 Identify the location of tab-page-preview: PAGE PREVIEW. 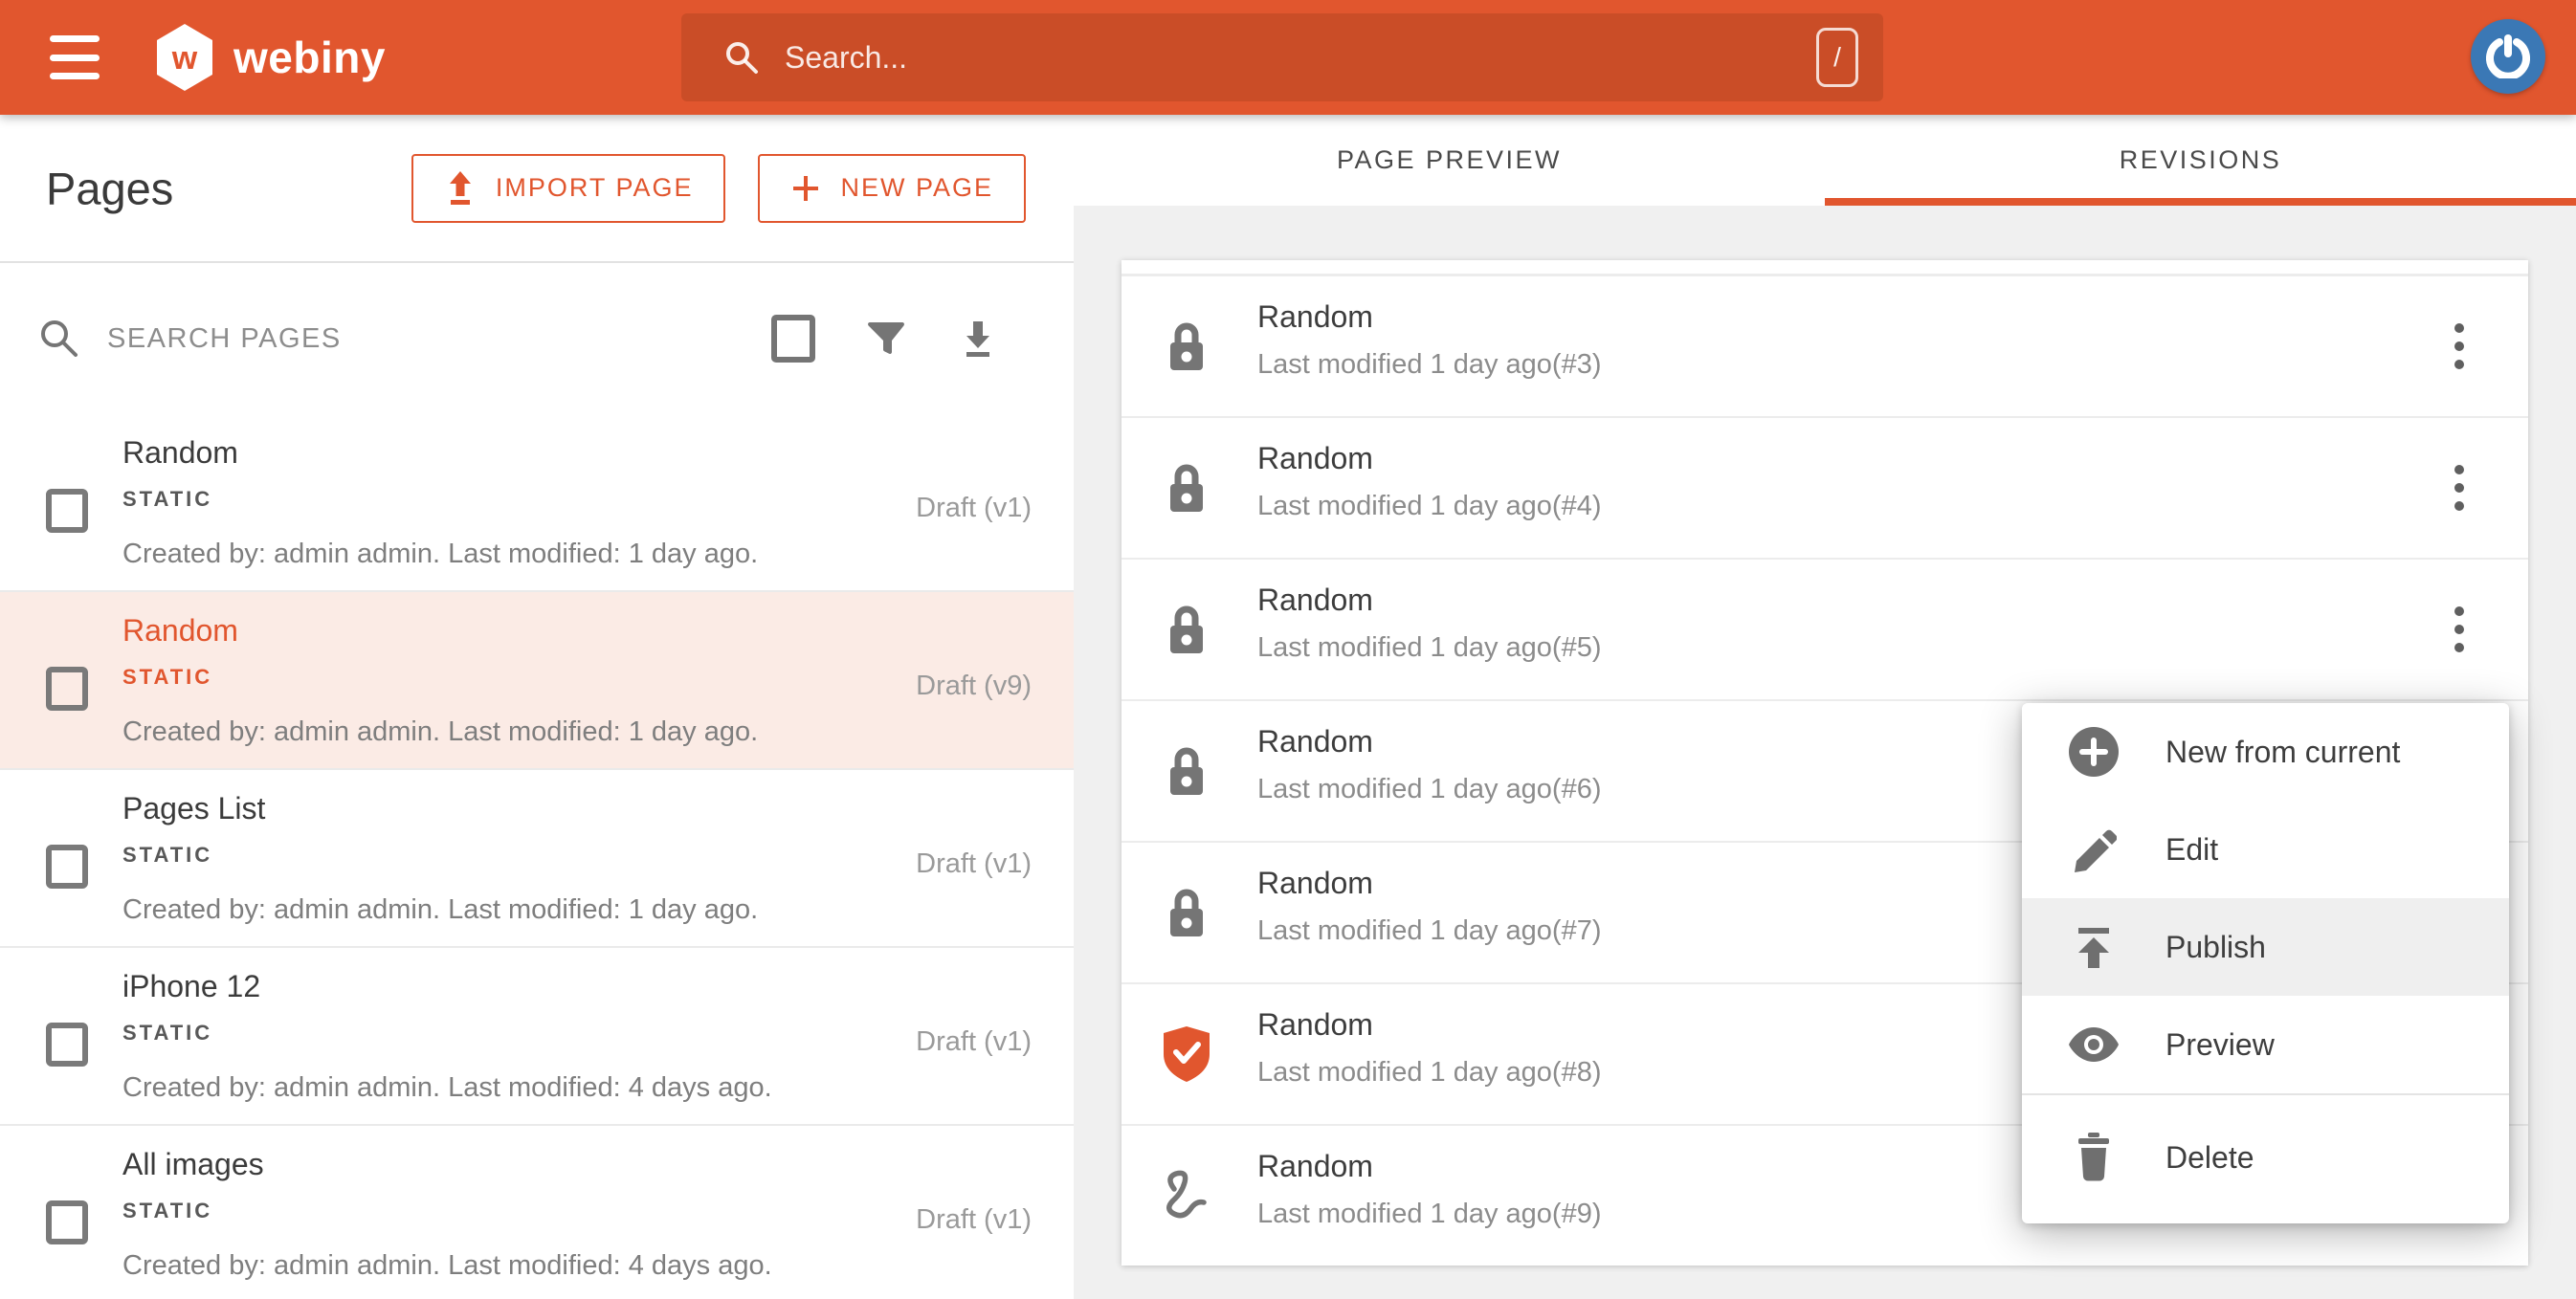
(1449, 161).